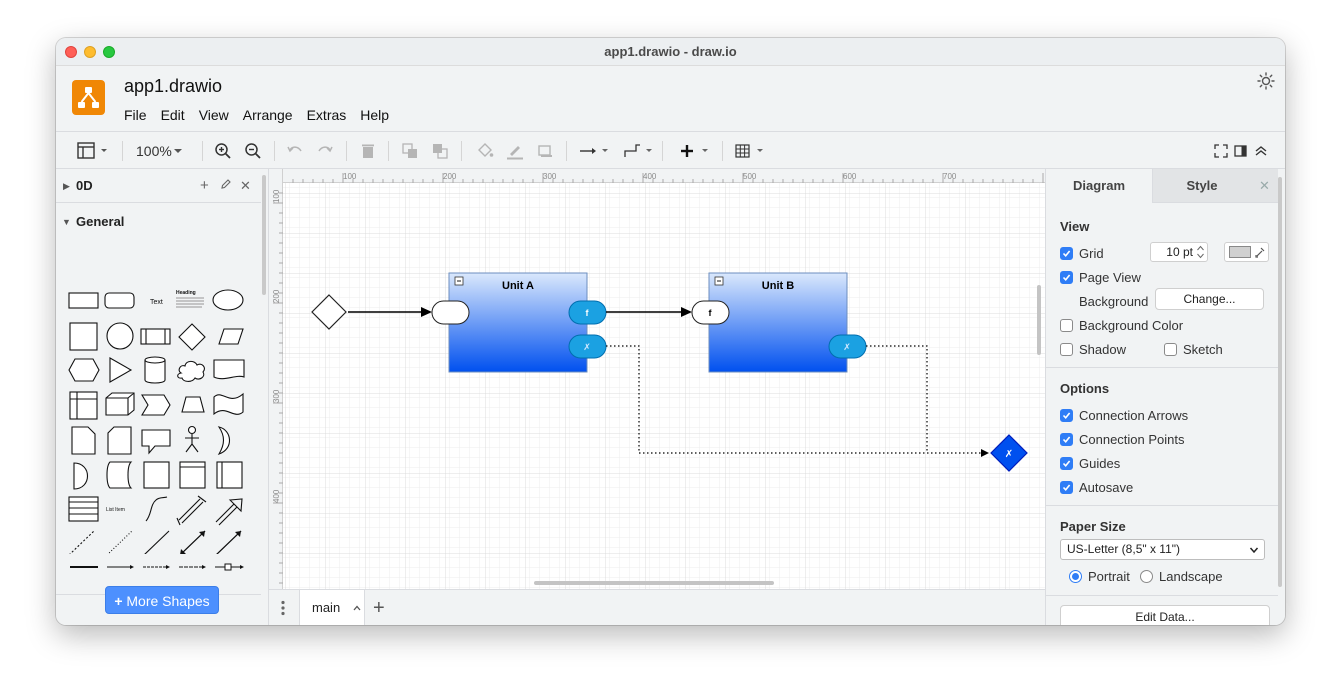 The height and width of the screenshot is (699, 1341). What do you see at coordinates (193, 404) in the screenshot?
I see `shape-trapezoid` at bounding box center [193, 404].